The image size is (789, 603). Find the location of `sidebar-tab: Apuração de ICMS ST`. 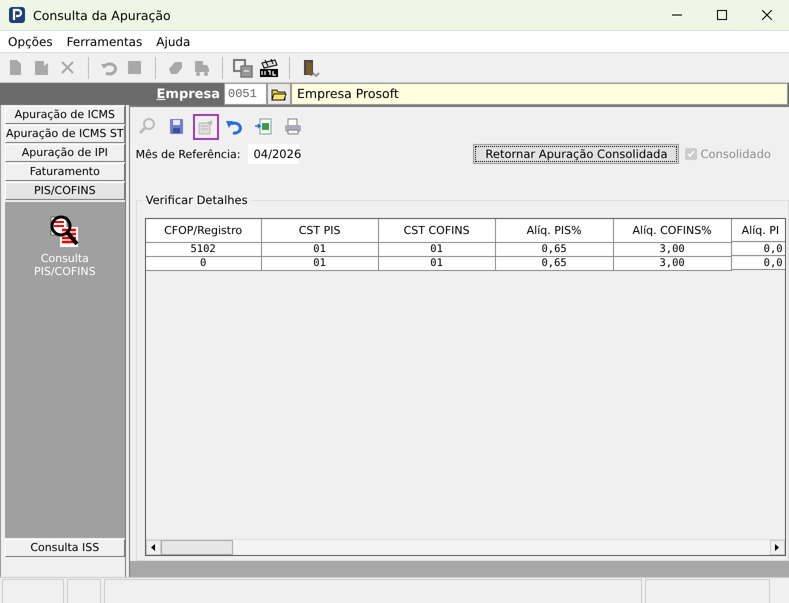

sidebar-tab: Apuração de ICMS ST is located at coordinates (65, 134).